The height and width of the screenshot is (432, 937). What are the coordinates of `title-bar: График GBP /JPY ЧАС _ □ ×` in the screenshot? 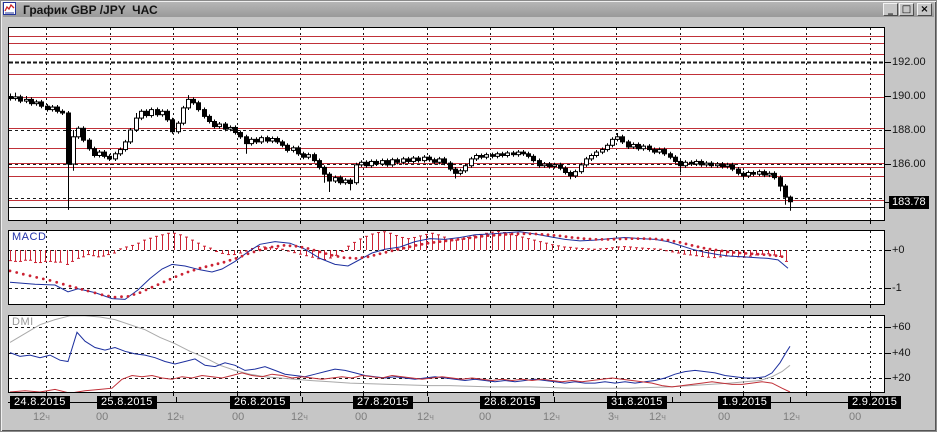 It's located at (468, 9).